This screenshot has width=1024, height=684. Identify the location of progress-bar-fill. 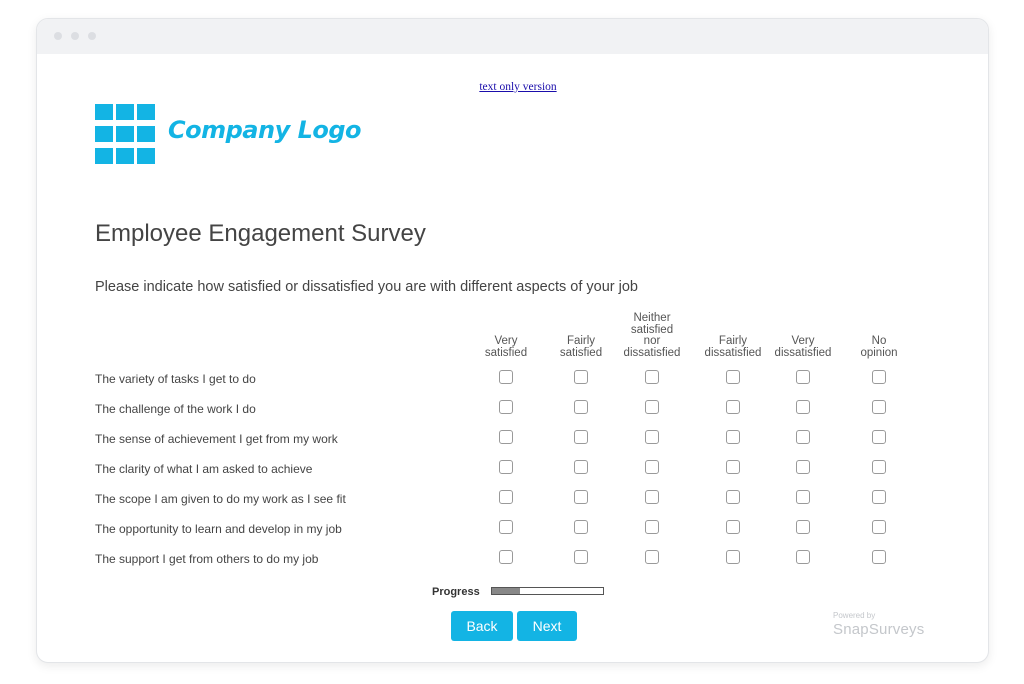
(506, 591).